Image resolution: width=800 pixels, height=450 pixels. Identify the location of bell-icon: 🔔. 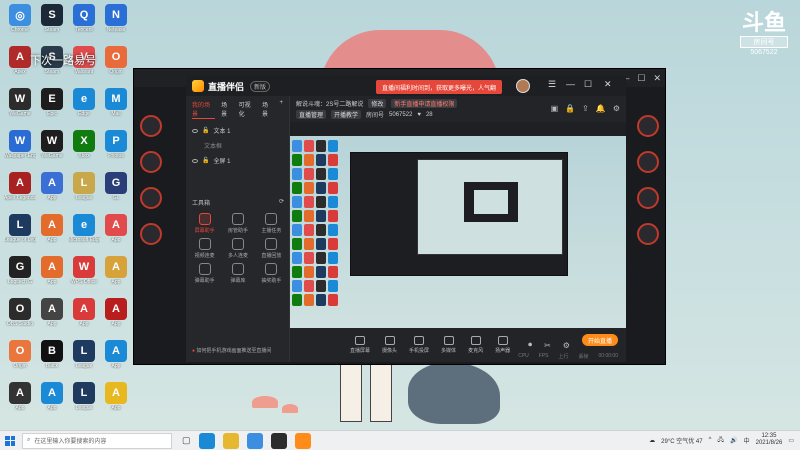
(601, 108).